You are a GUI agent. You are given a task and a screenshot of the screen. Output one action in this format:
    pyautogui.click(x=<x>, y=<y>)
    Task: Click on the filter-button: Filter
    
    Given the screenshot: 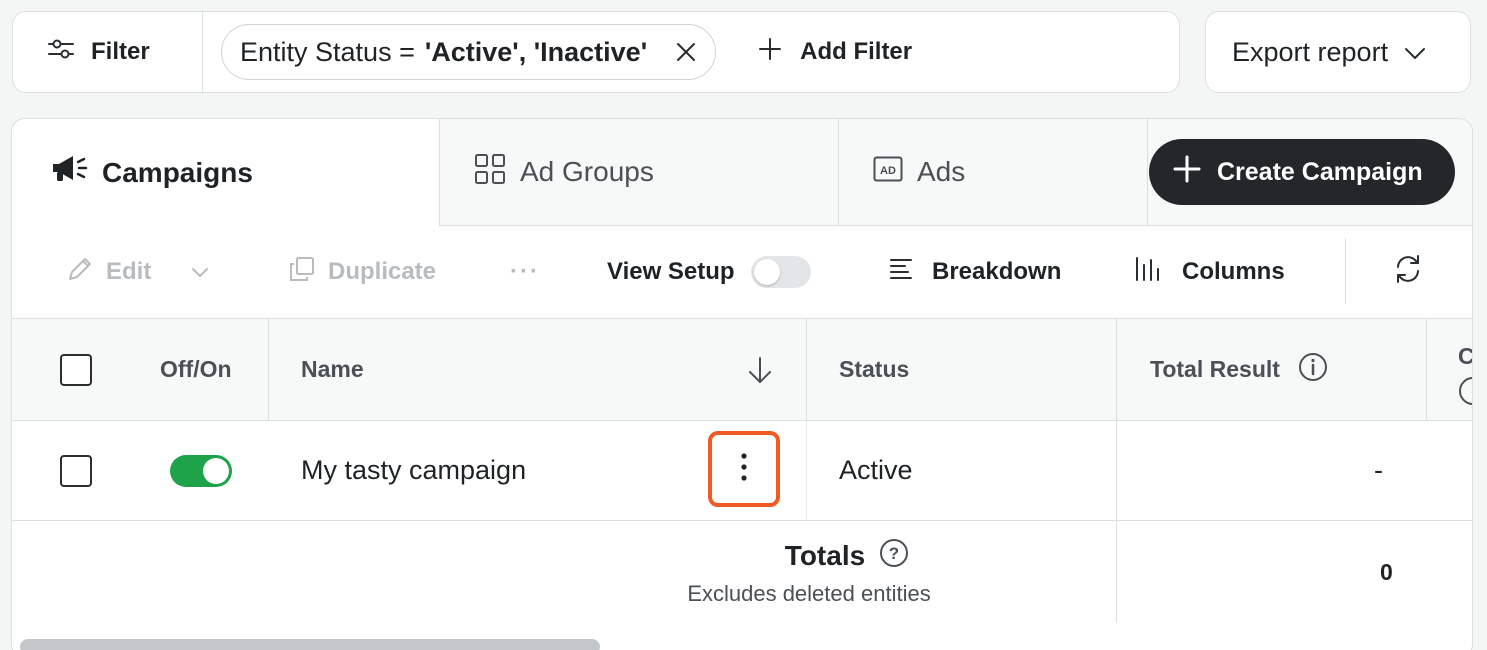 What is the action you would take?
    pyautogui.click(x=108, y=52)
    